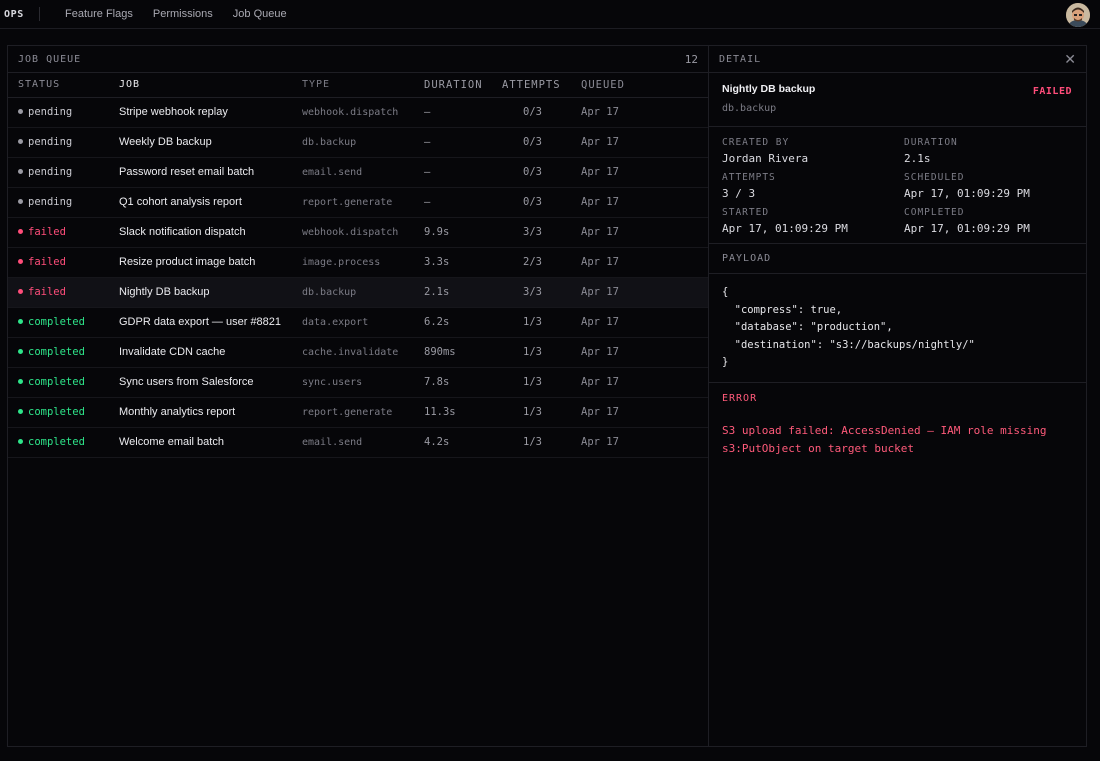 This screenshot has width=1100, height=761. I want to click on duration-cell: 11.3s, so click(463, 412).